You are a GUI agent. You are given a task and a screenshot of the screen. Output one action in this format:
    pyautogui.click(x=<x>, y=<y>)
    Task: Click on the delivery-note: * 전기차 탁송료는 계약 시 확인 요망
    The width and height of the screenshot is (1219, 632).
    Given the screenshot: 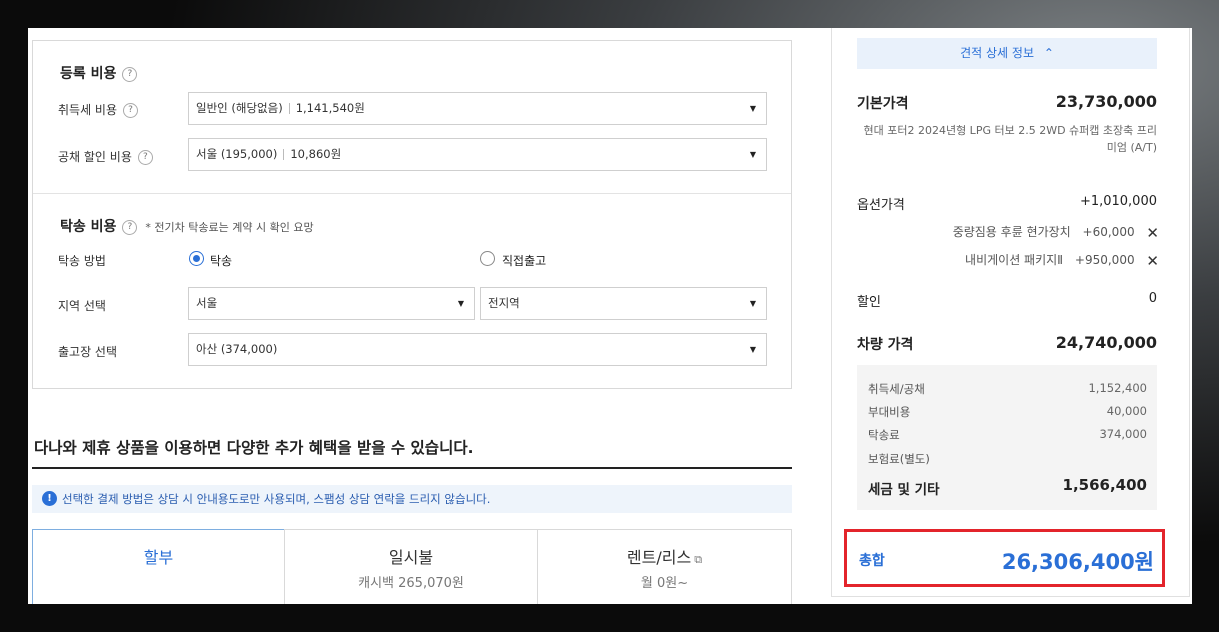 What is the action you would take?
    pyautogui.click(x=229, y=227)
    